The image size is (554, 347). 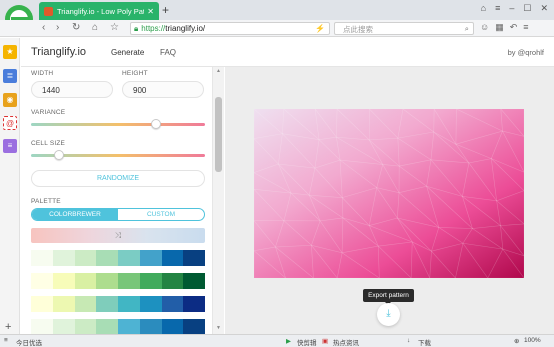 I want to click on tab-custom: CUSTOM, so click(x=161, y=214).